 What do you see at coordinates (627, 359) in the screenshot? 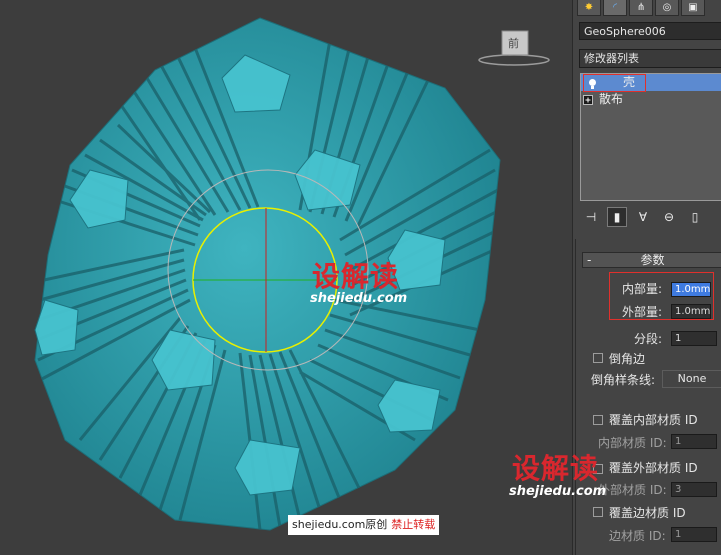
I see `bevel-edges-label: 倒角边` at bounding box center [627, 359].